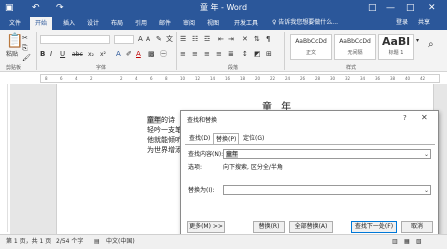 The image size is (447, 249). What do you see at coordinates (138, 54) in the screenshot?
I see `font-color-button: A` at bounding box center [138, 54].